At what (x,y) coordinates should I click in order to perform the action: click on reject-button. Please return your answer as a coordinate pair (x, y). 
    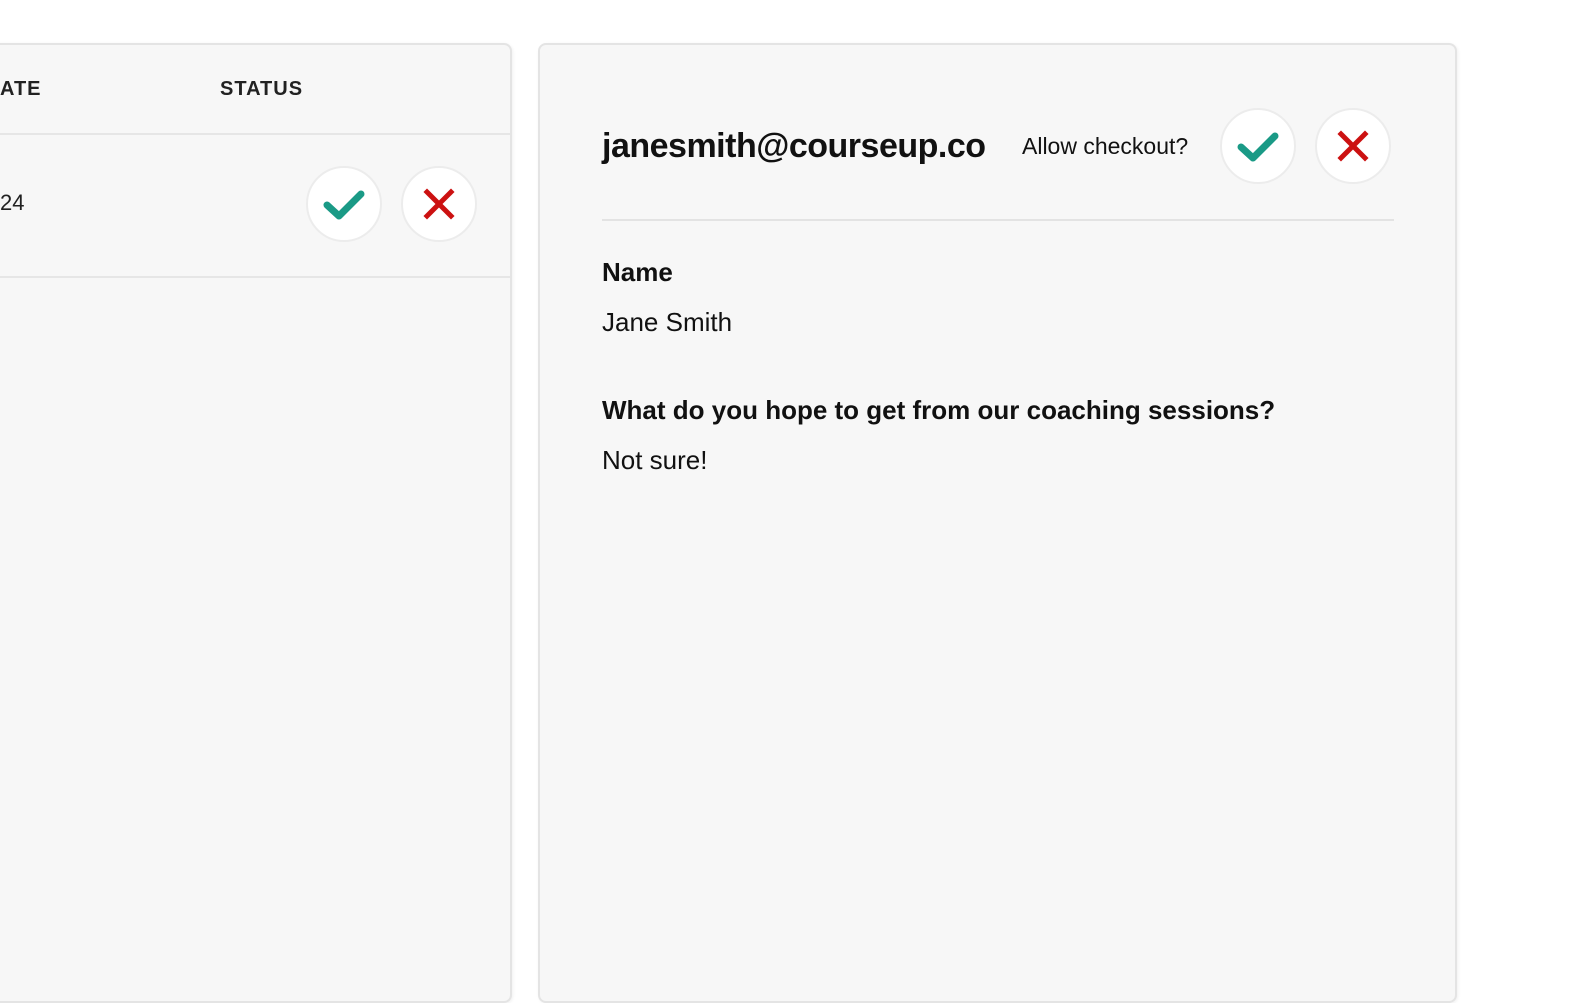
    Looking at the image, I should click on (439, 204).